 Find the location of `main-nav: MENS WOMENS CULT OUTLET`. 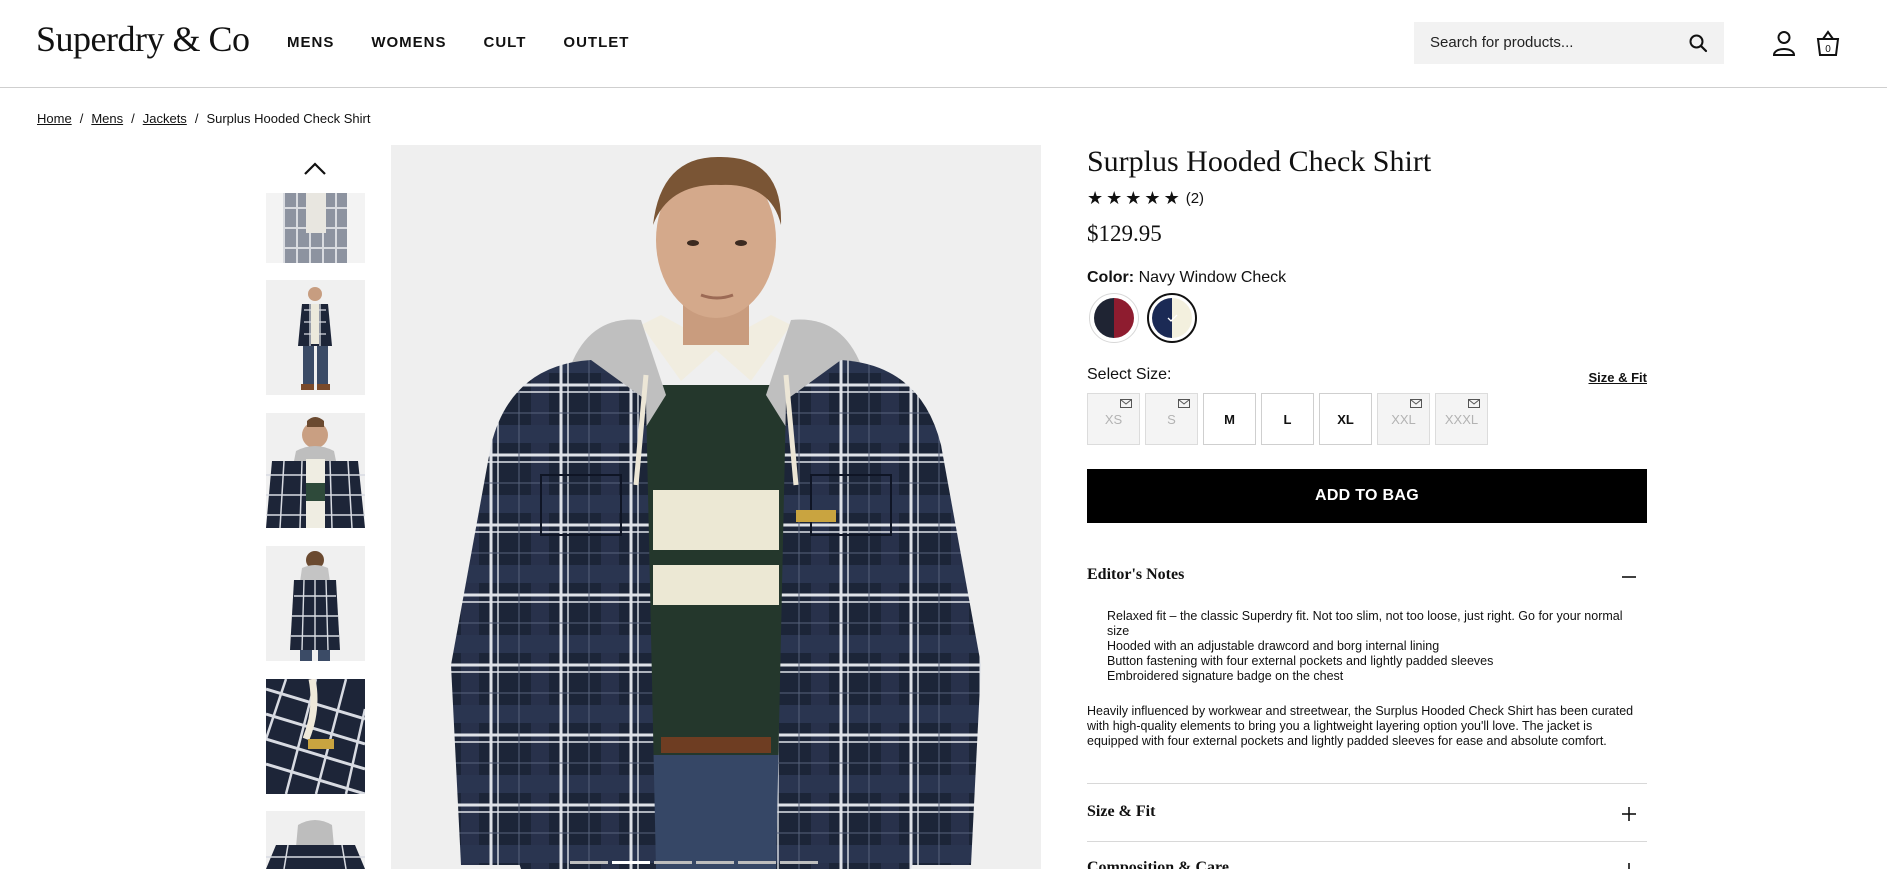

main-nav: MENS WOMENS CULT OUTLET is located at coordinates (476, 42).